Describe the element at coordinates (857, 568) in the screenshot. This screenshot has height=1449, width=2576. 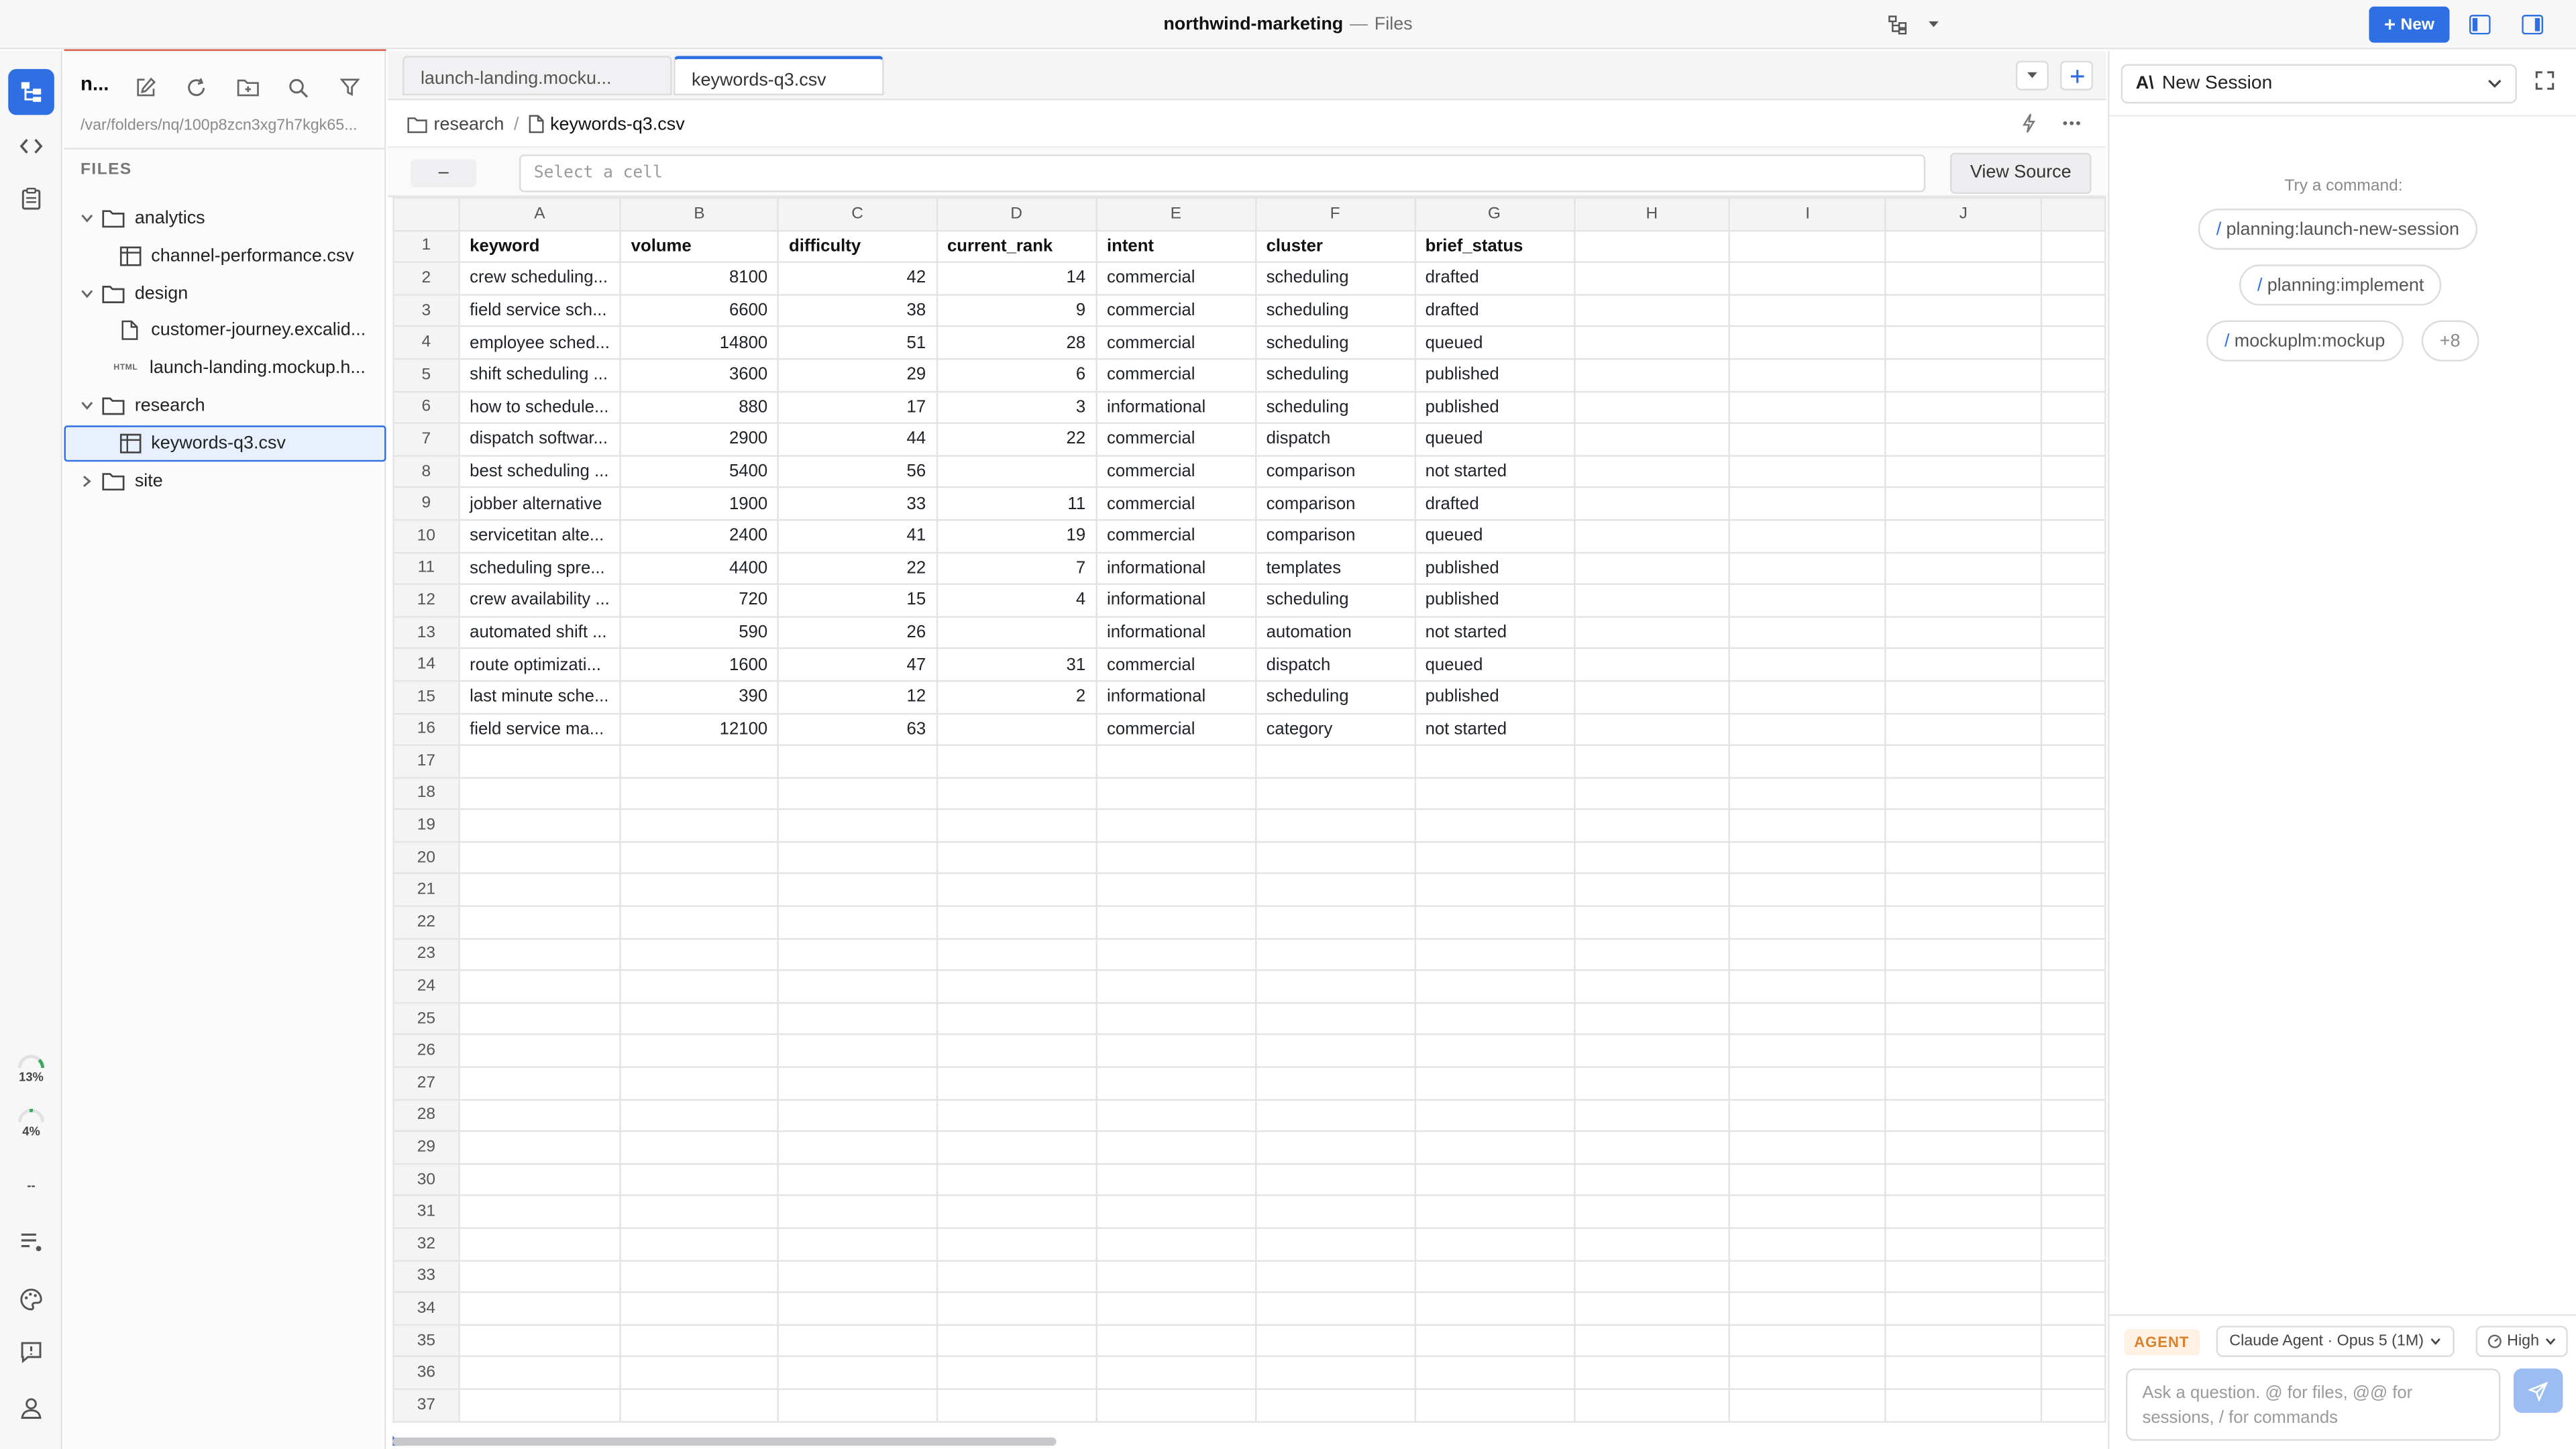
I see `cell: 22` at that location.